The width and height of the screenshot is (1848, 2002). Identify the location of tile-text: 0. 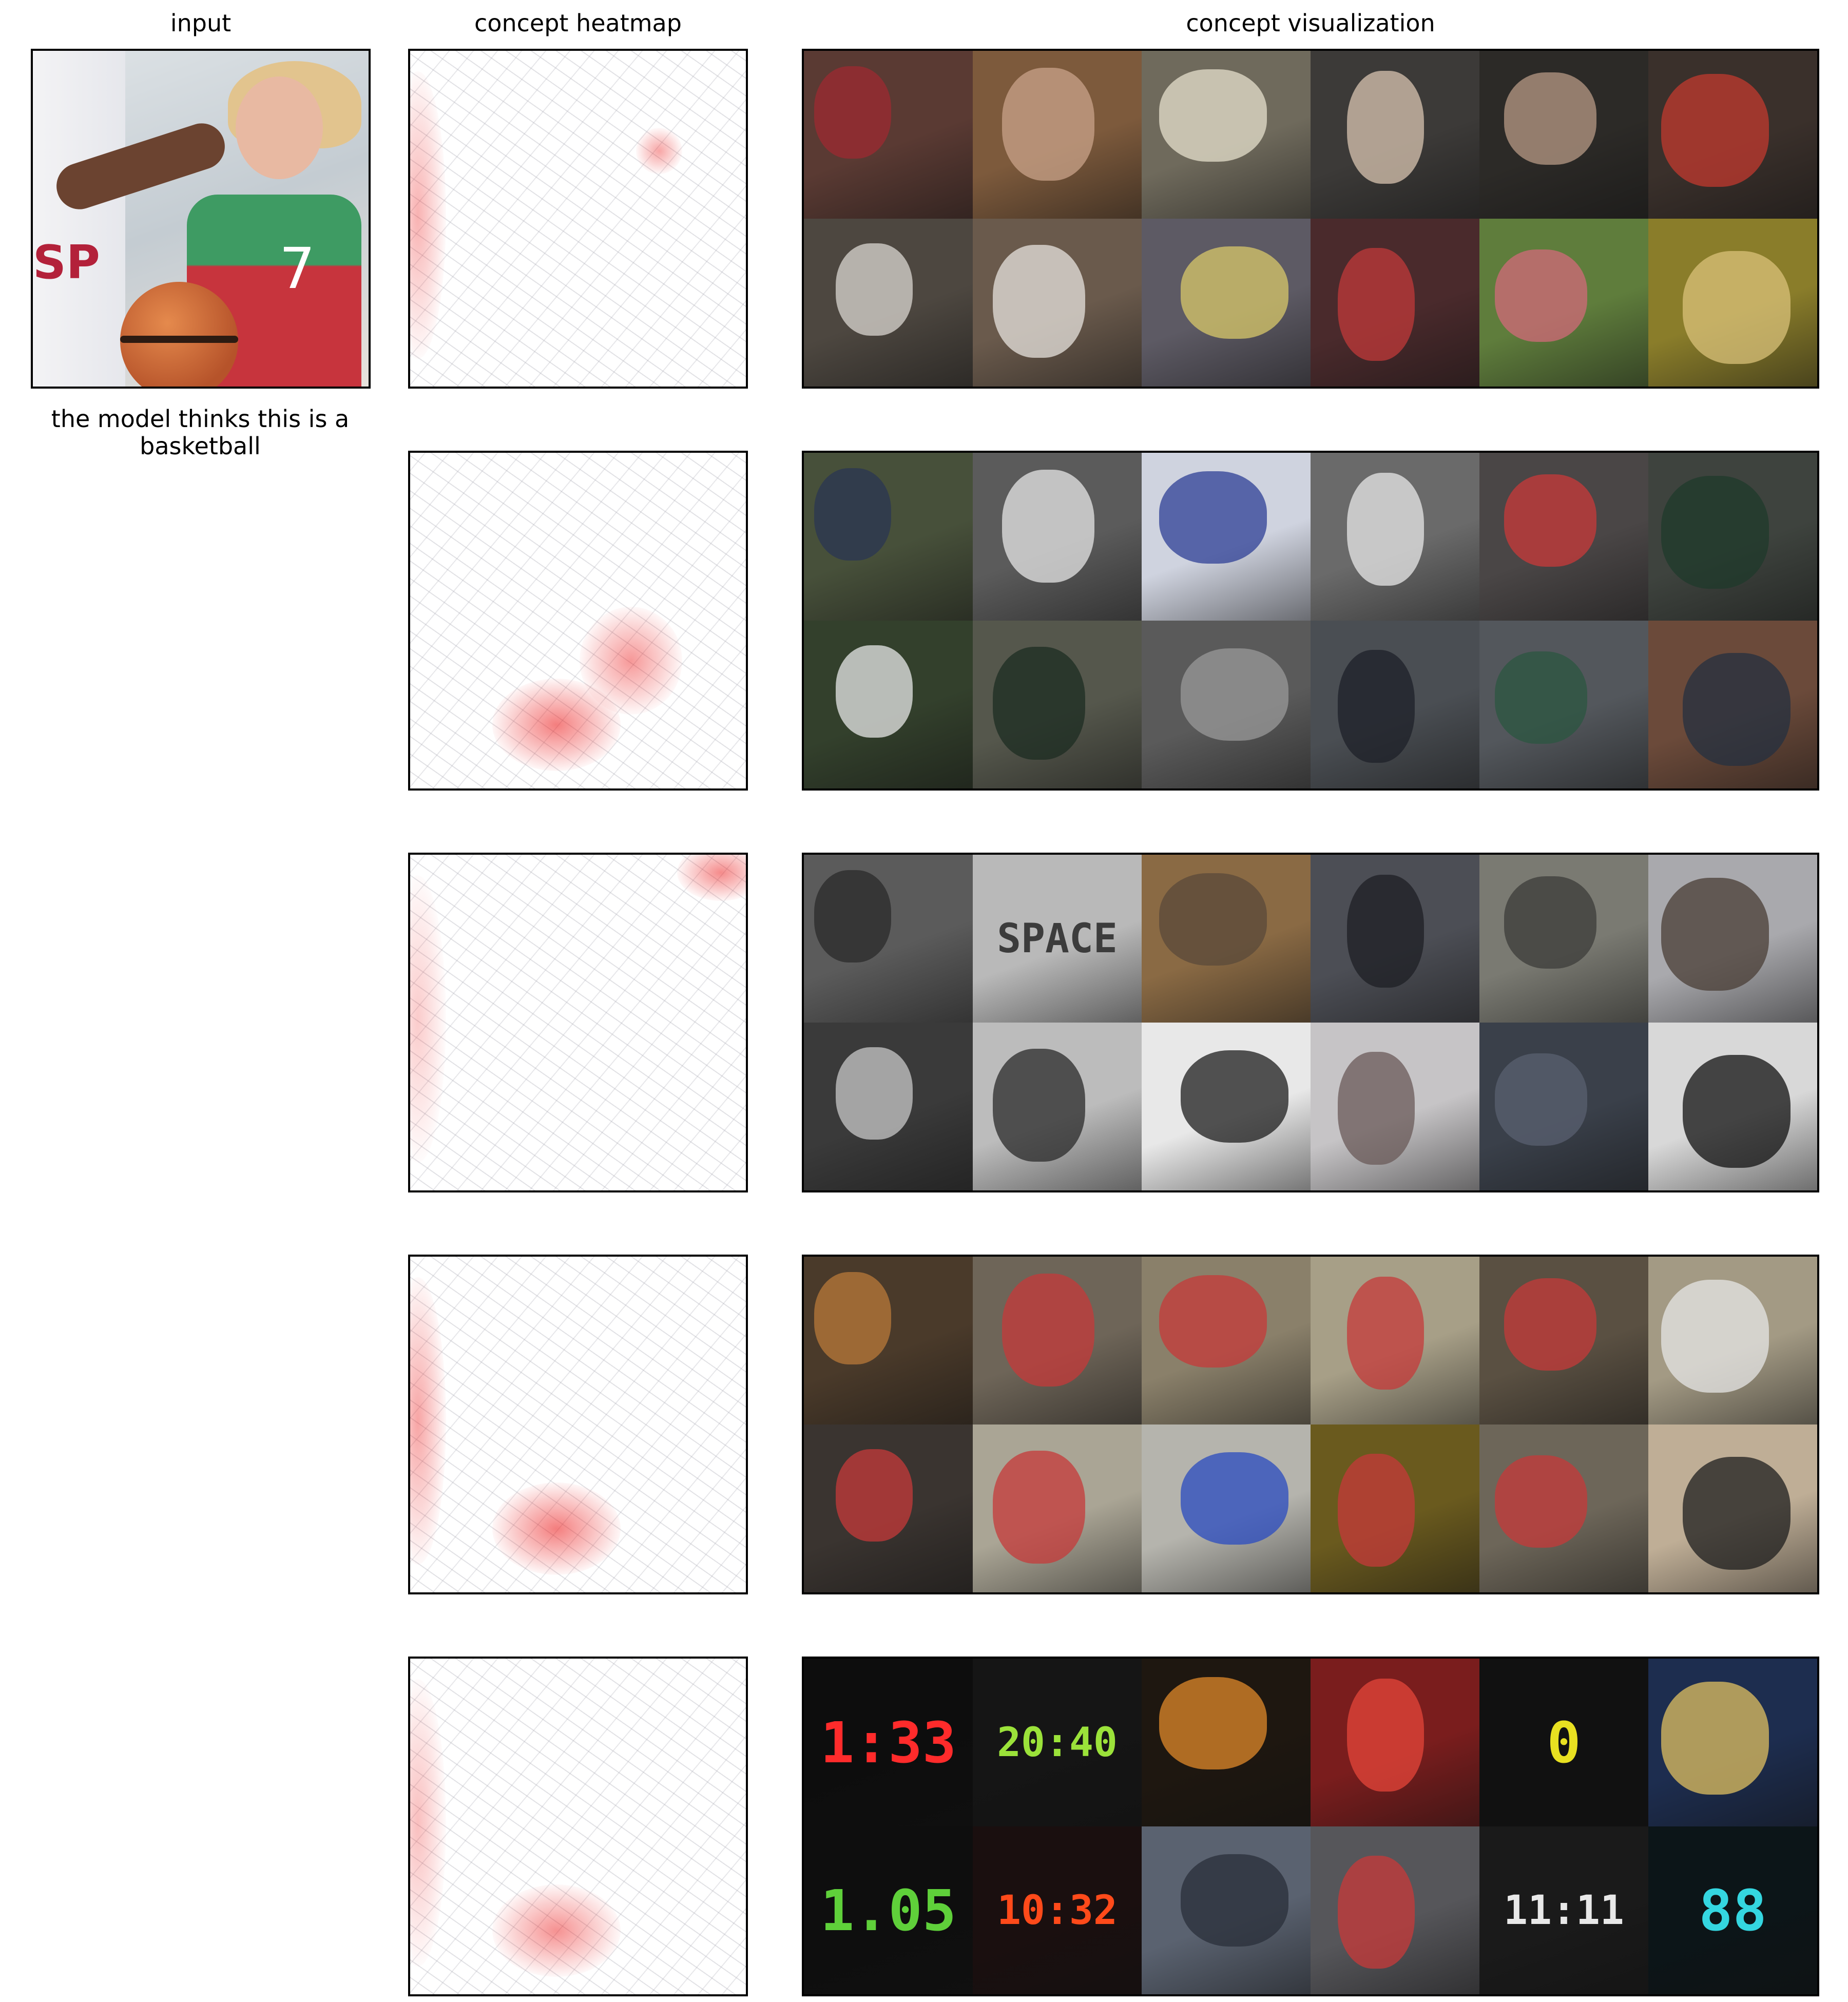
(1564, 1742).